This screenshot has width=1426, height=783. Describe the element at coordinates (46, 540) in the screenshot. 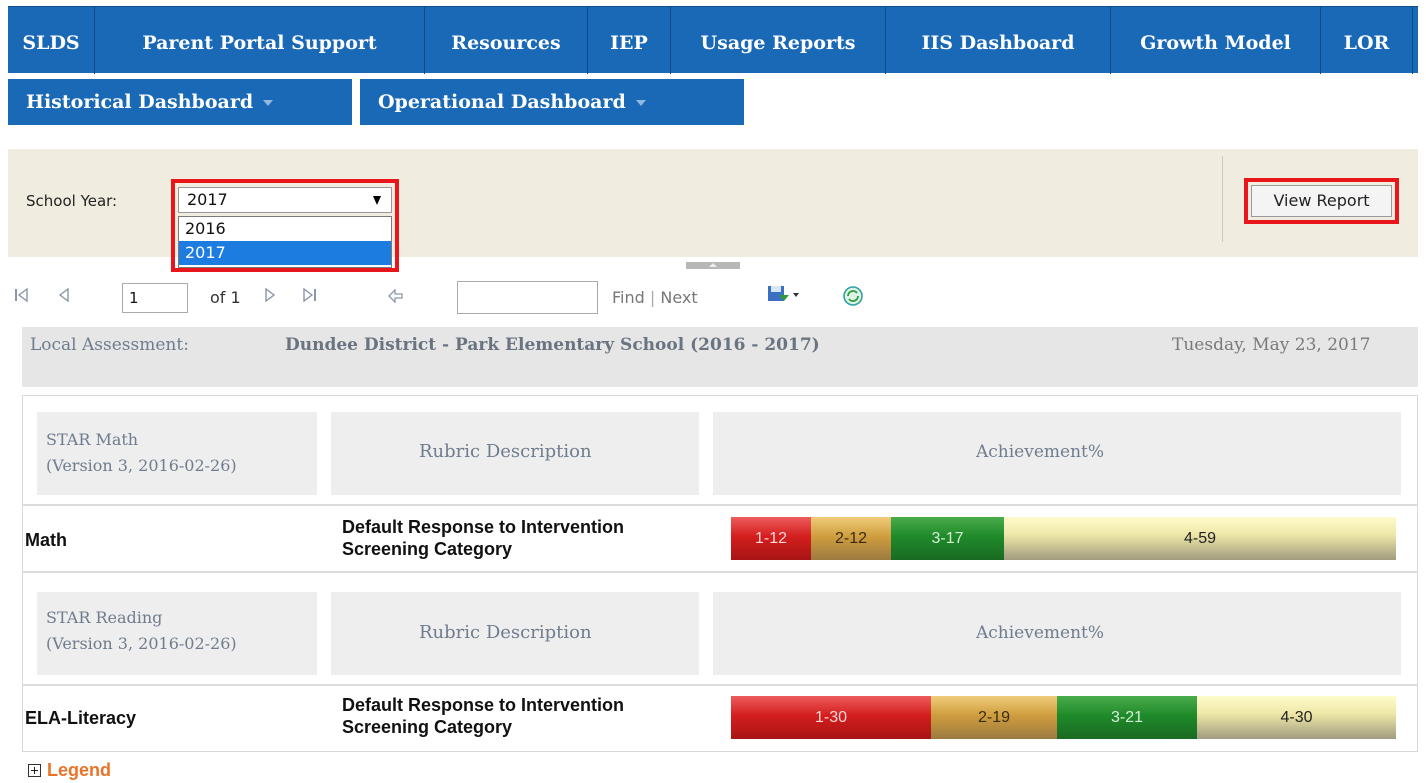

I see `subject-label: Math` at that location.